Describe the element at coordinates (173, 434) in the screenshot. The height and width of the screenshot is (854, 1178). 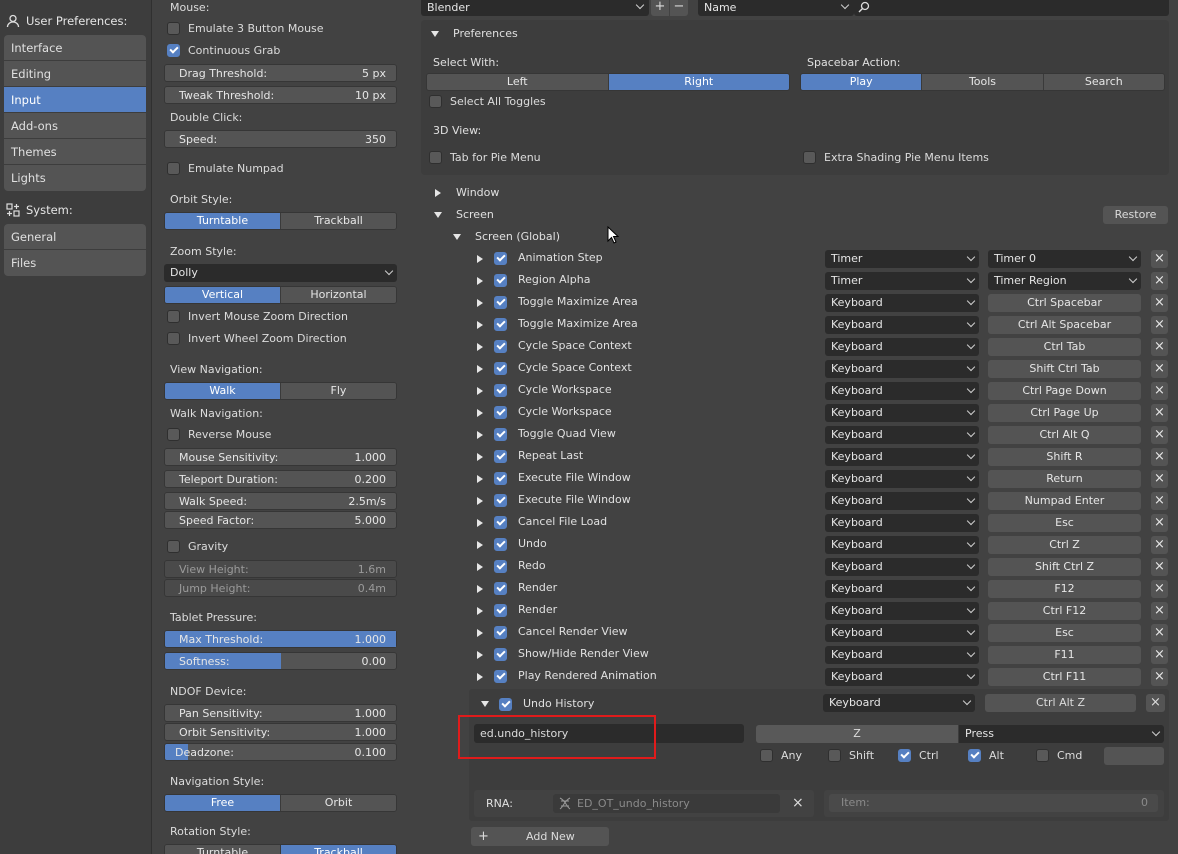
I see `reverse-mouse-checkbox` at that location.